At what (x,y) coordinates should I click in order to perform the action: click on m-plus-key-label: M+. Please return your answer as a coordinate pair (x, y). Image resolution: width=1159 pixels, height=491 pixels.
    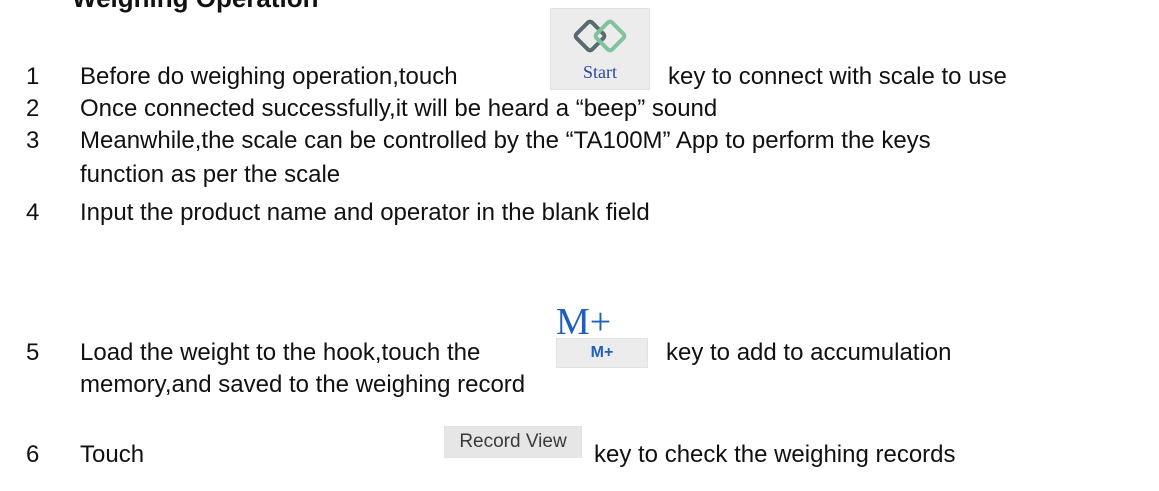
    Looking at the image, I should click on (602, 352).